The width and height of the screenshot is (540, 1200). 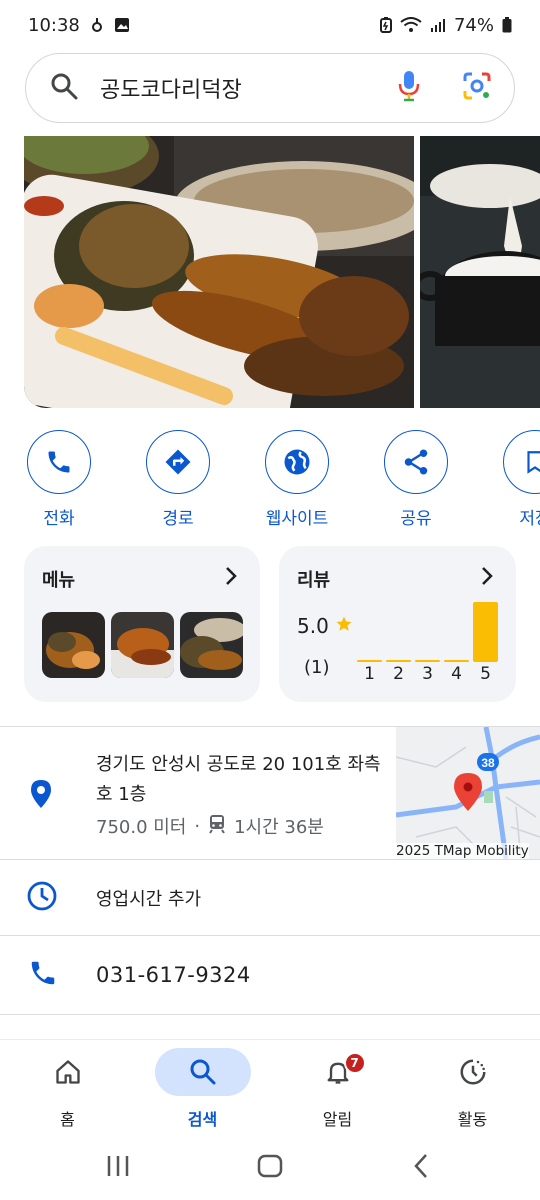 What do you see at coordinates (313, 626) in the screenshot?
I see `rating-value: 5.0` at bounding box center [313, 626].